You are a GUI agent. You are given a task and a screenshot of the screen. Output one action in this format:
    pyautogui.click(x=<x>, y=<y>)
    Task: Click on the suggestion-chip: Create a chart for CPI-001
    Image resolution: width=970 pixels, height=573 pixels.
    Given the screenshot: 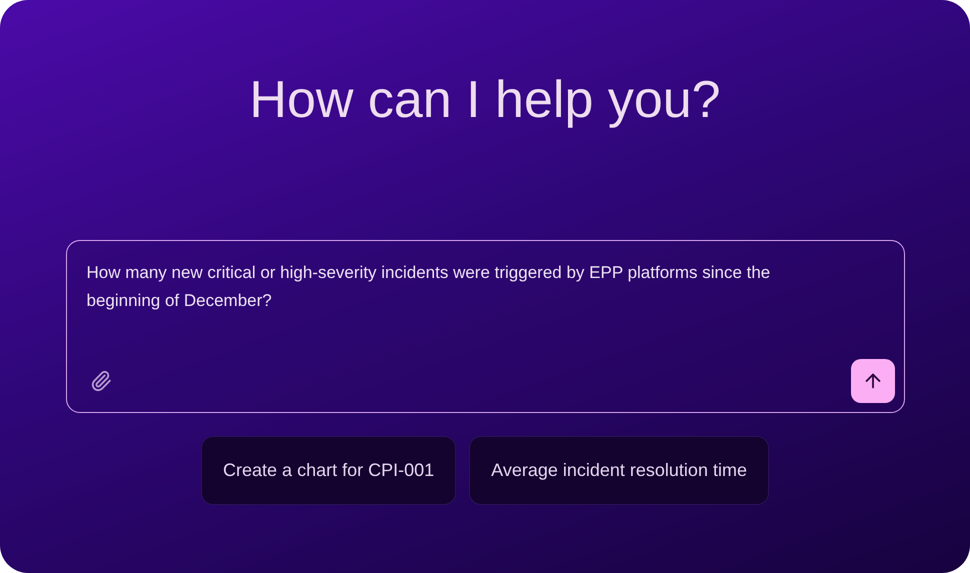 What is the action you would take?
    pyautogui.click(x=328, y=470)
    